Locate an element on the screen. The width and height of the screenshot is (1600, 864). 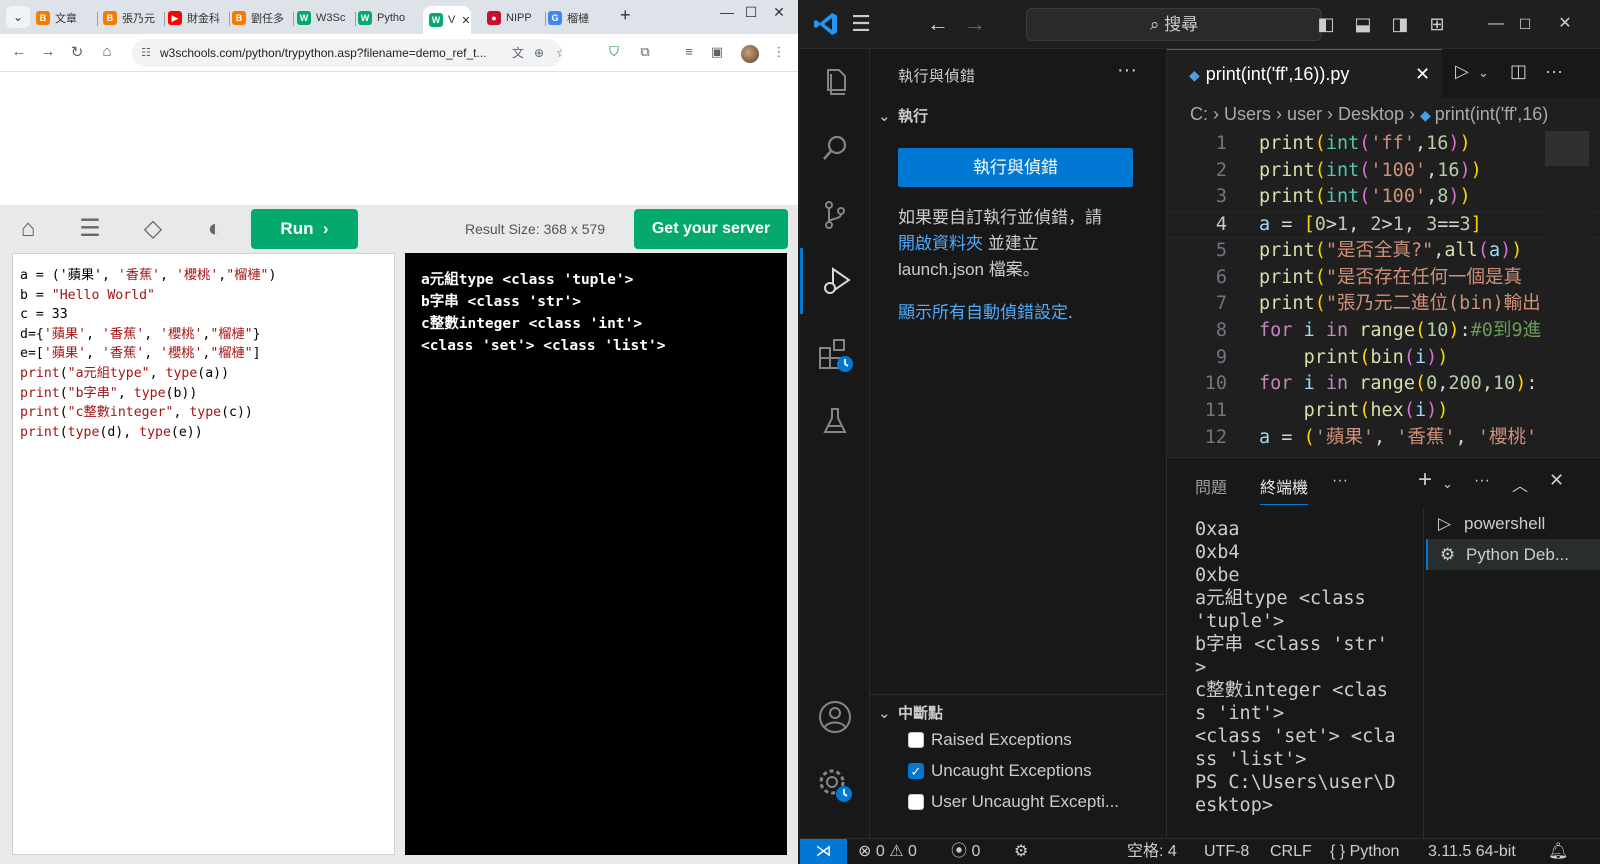
bookmark-star-icon: ☆ is located at coordinates (559, 53).